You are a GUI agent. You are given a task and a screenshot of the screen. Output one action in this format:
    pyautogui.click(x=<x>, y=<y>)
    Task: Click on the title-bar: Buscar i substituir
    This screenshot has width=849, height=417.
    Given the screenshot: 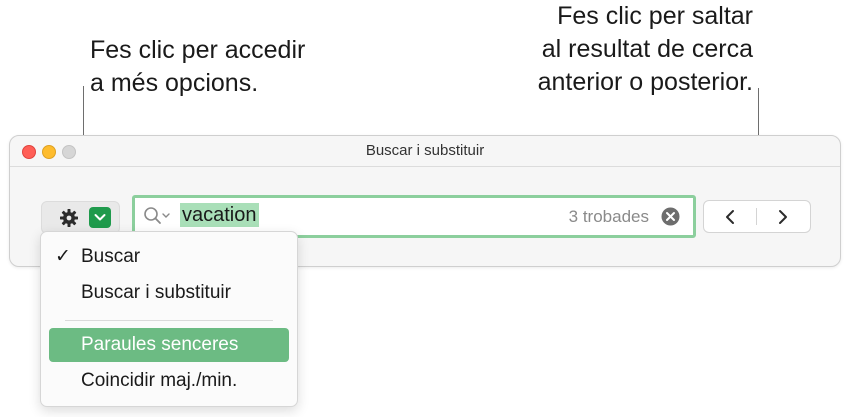 What is the action you would take?
    pyautogui.click(x=425, y=151)
    